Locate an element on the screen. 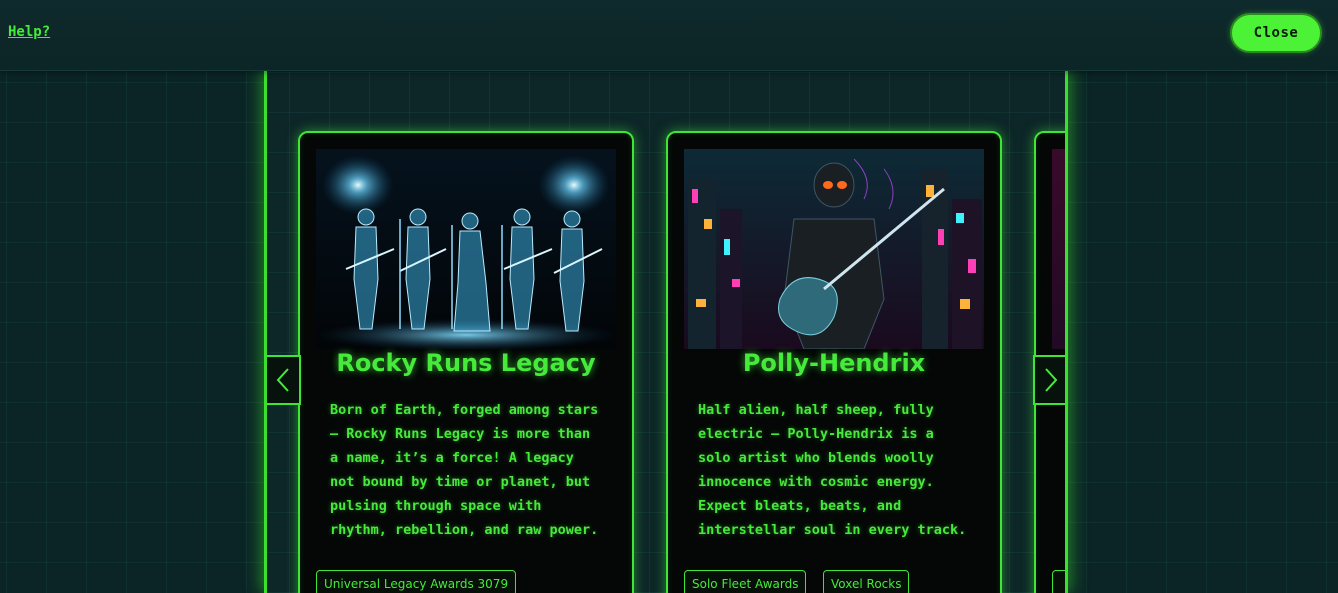 This screenshot has width=1338, height=593. artist-image is located at coordinates (1058, 249).